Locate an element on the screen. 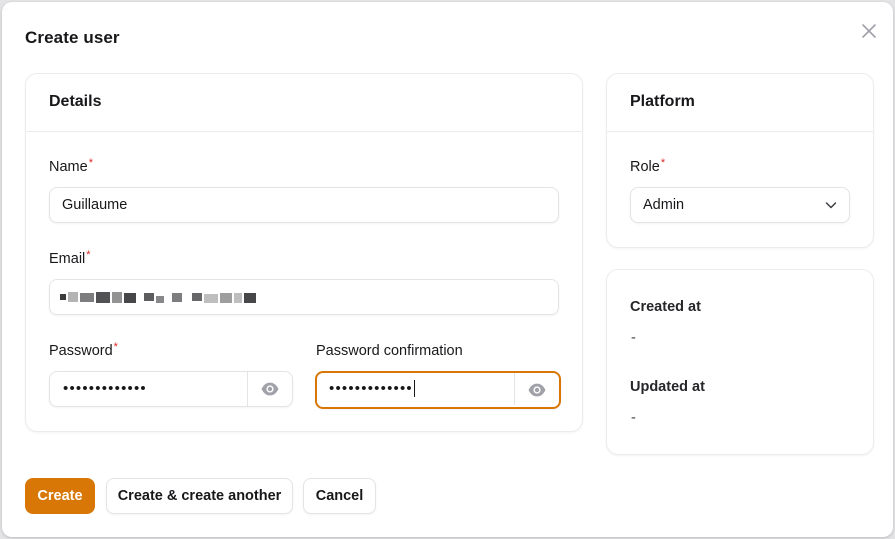  close-button is located at coordinates (869, 31).